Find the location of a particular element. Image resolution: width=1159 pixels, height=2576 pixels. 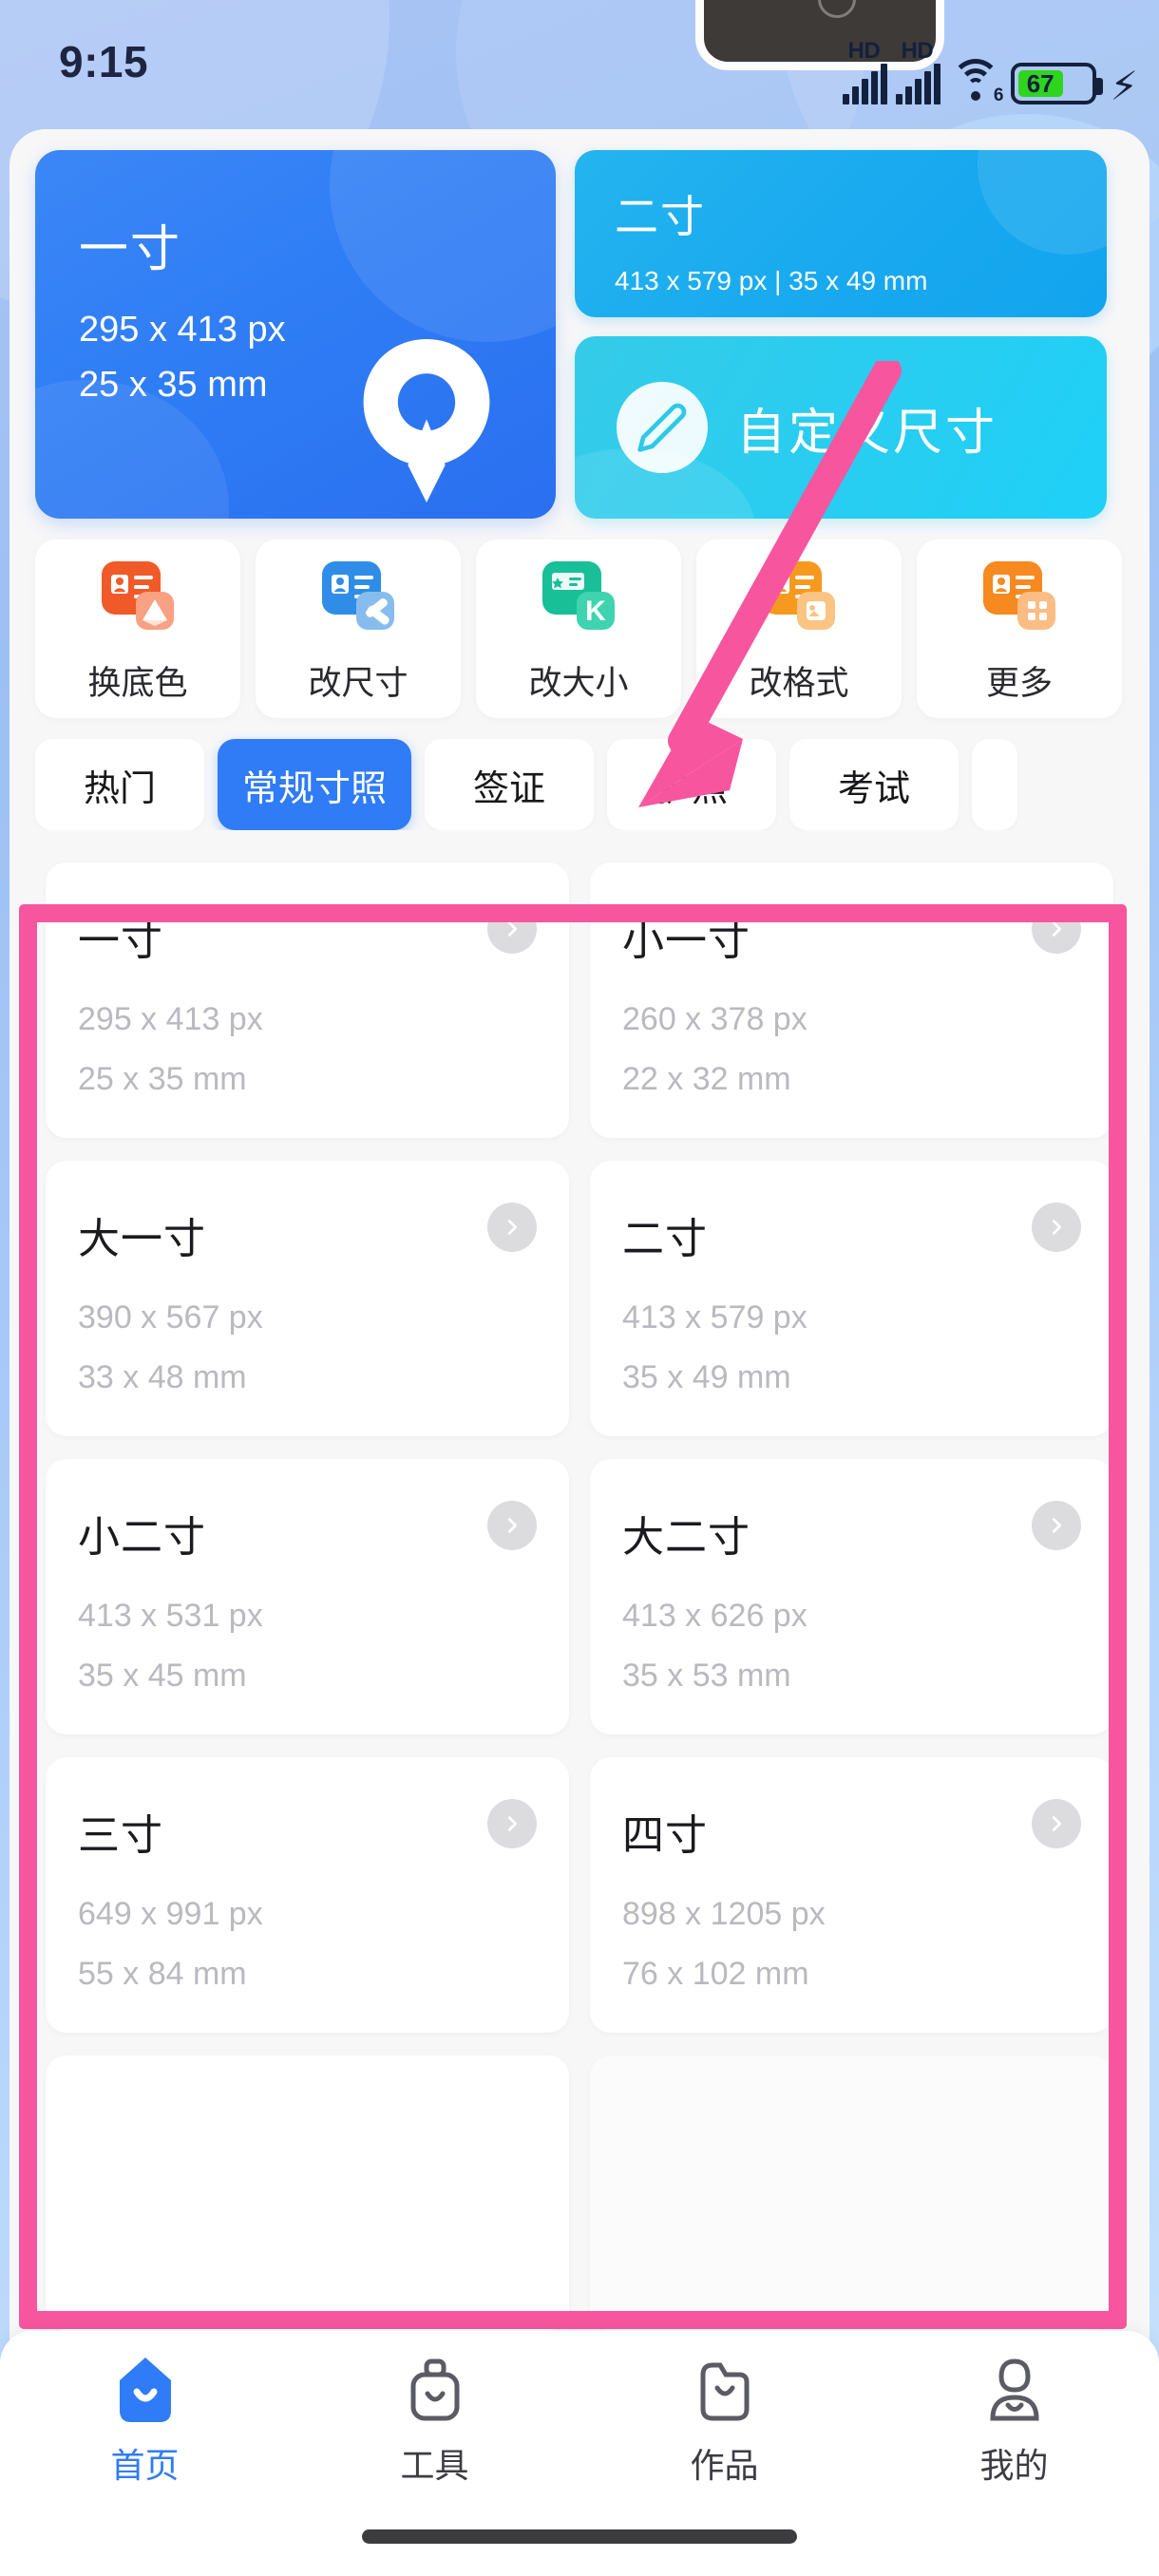

size-mm: 35 x 45 mm is located at coordinates (162, 1675).